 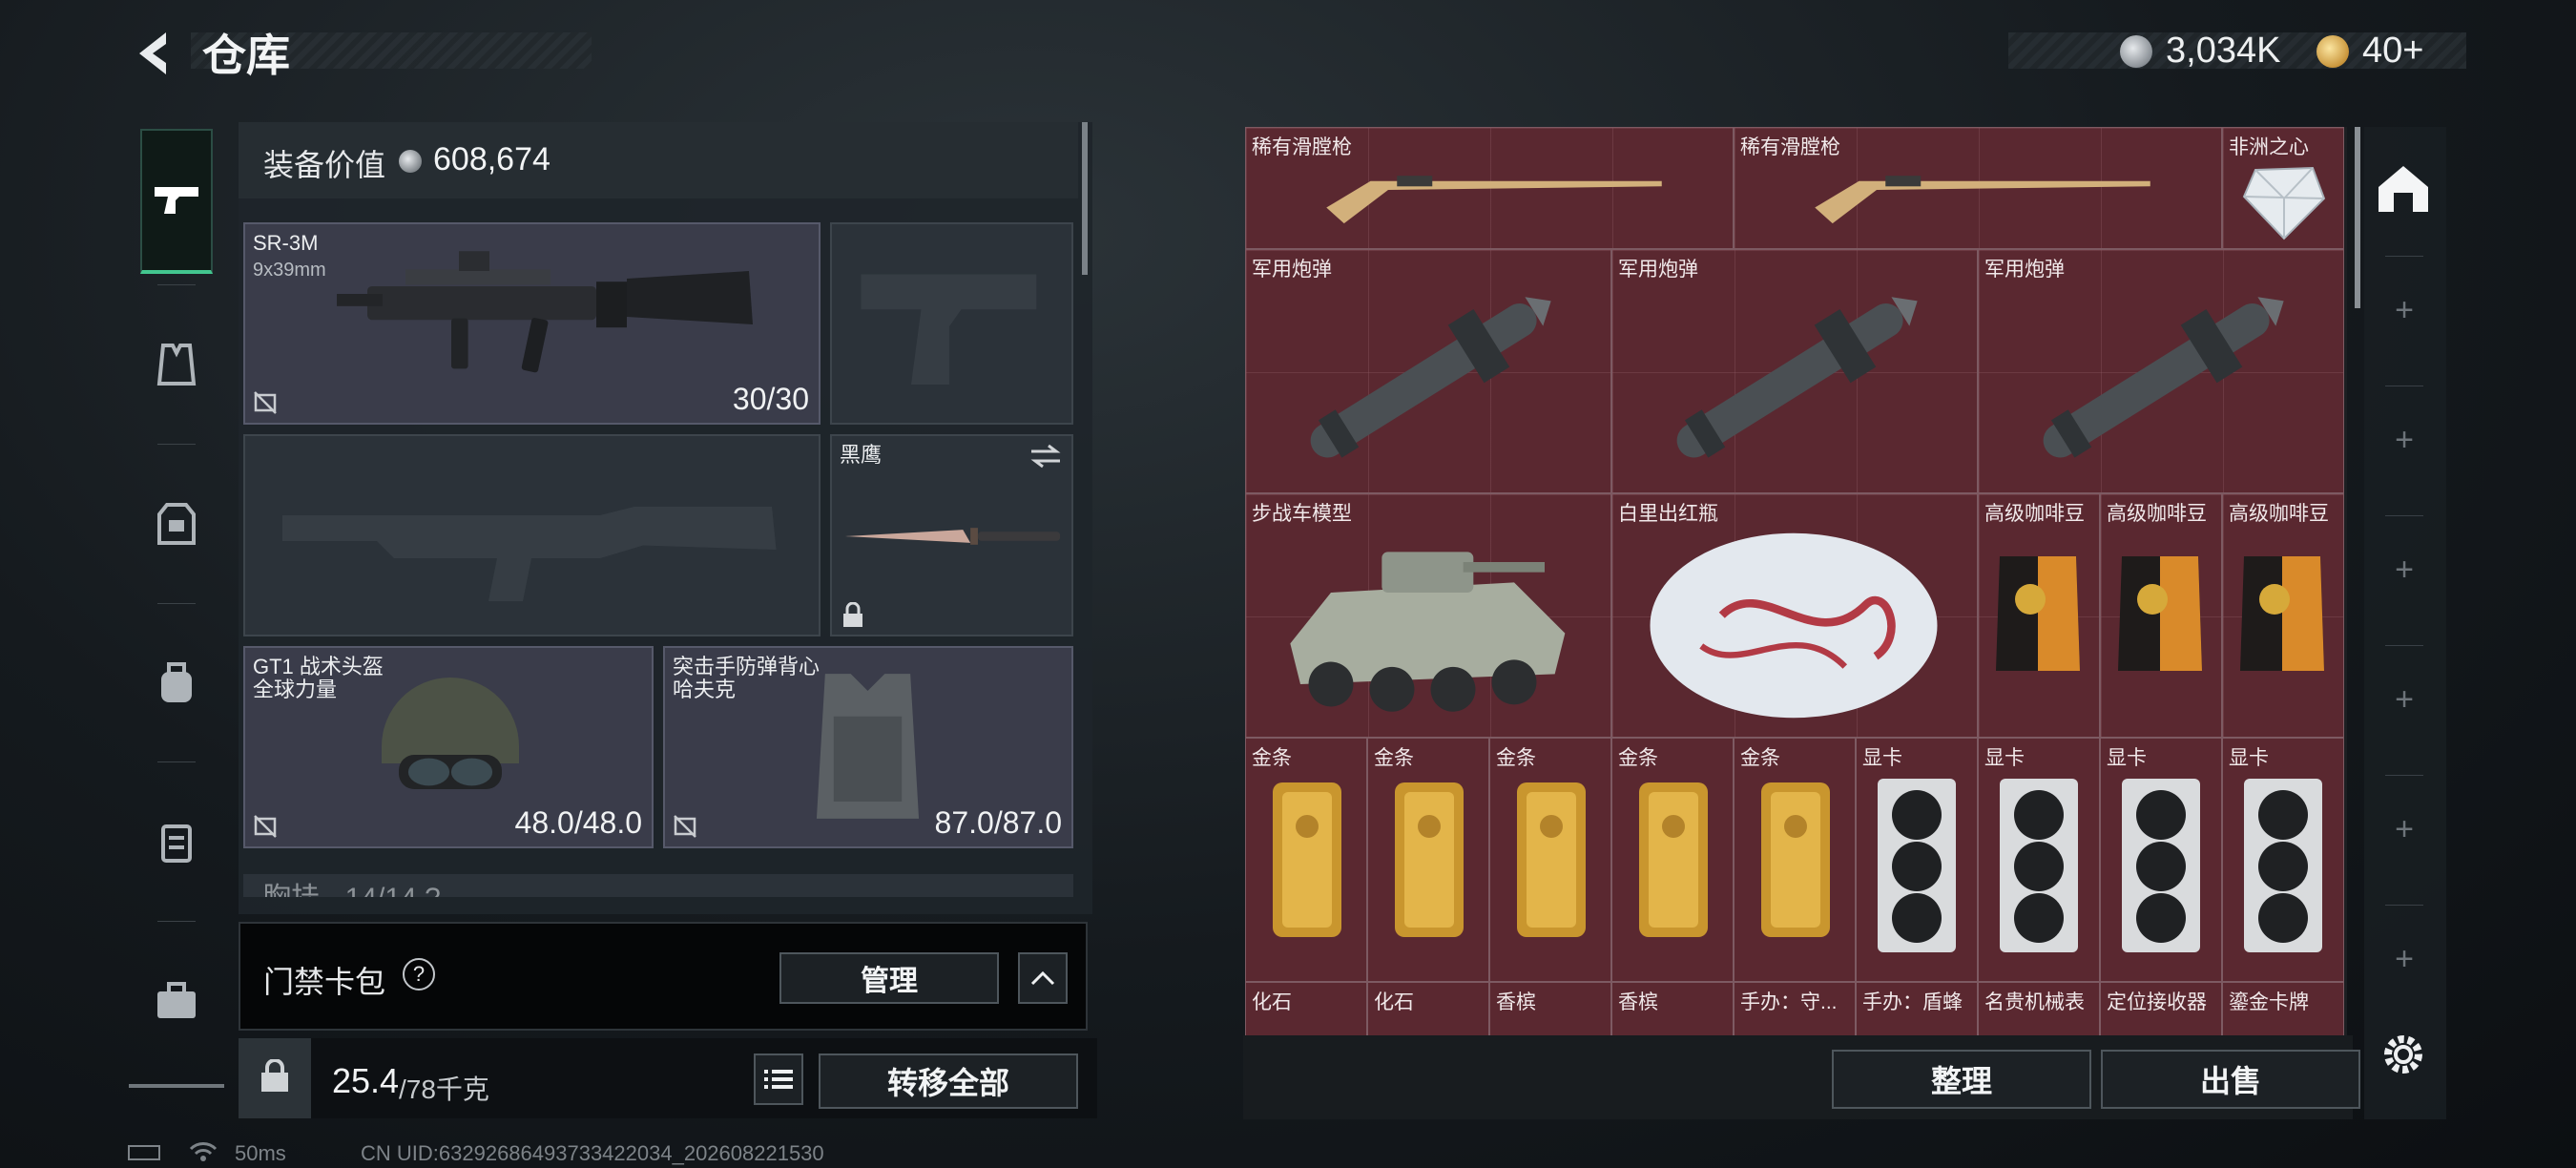 I want to click on weight-max: /78千克, so click(x=444, y=1089).